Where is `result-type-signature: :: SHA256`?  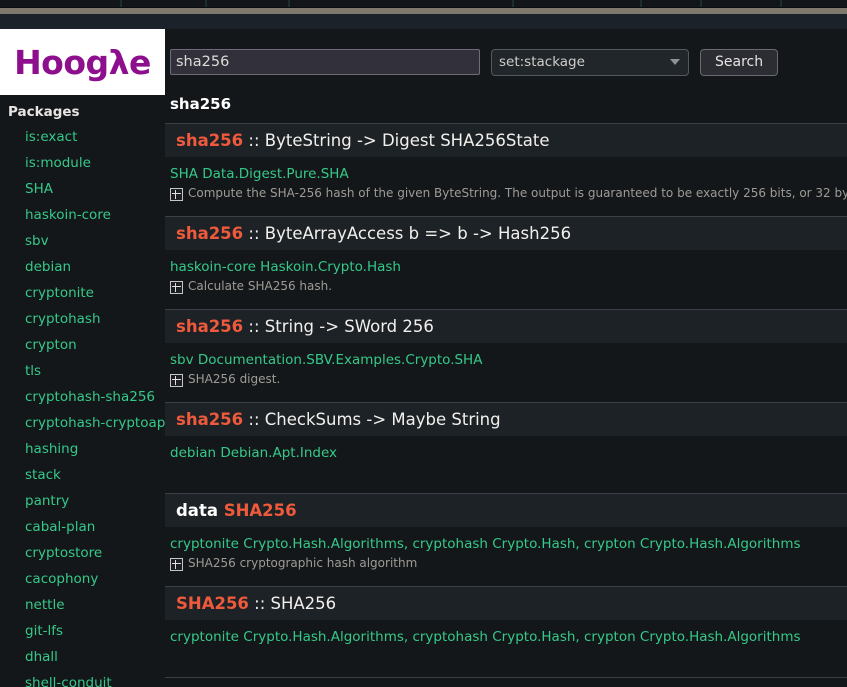
result-type-signature: :: SHA256 is located at coordinates (292, 603).